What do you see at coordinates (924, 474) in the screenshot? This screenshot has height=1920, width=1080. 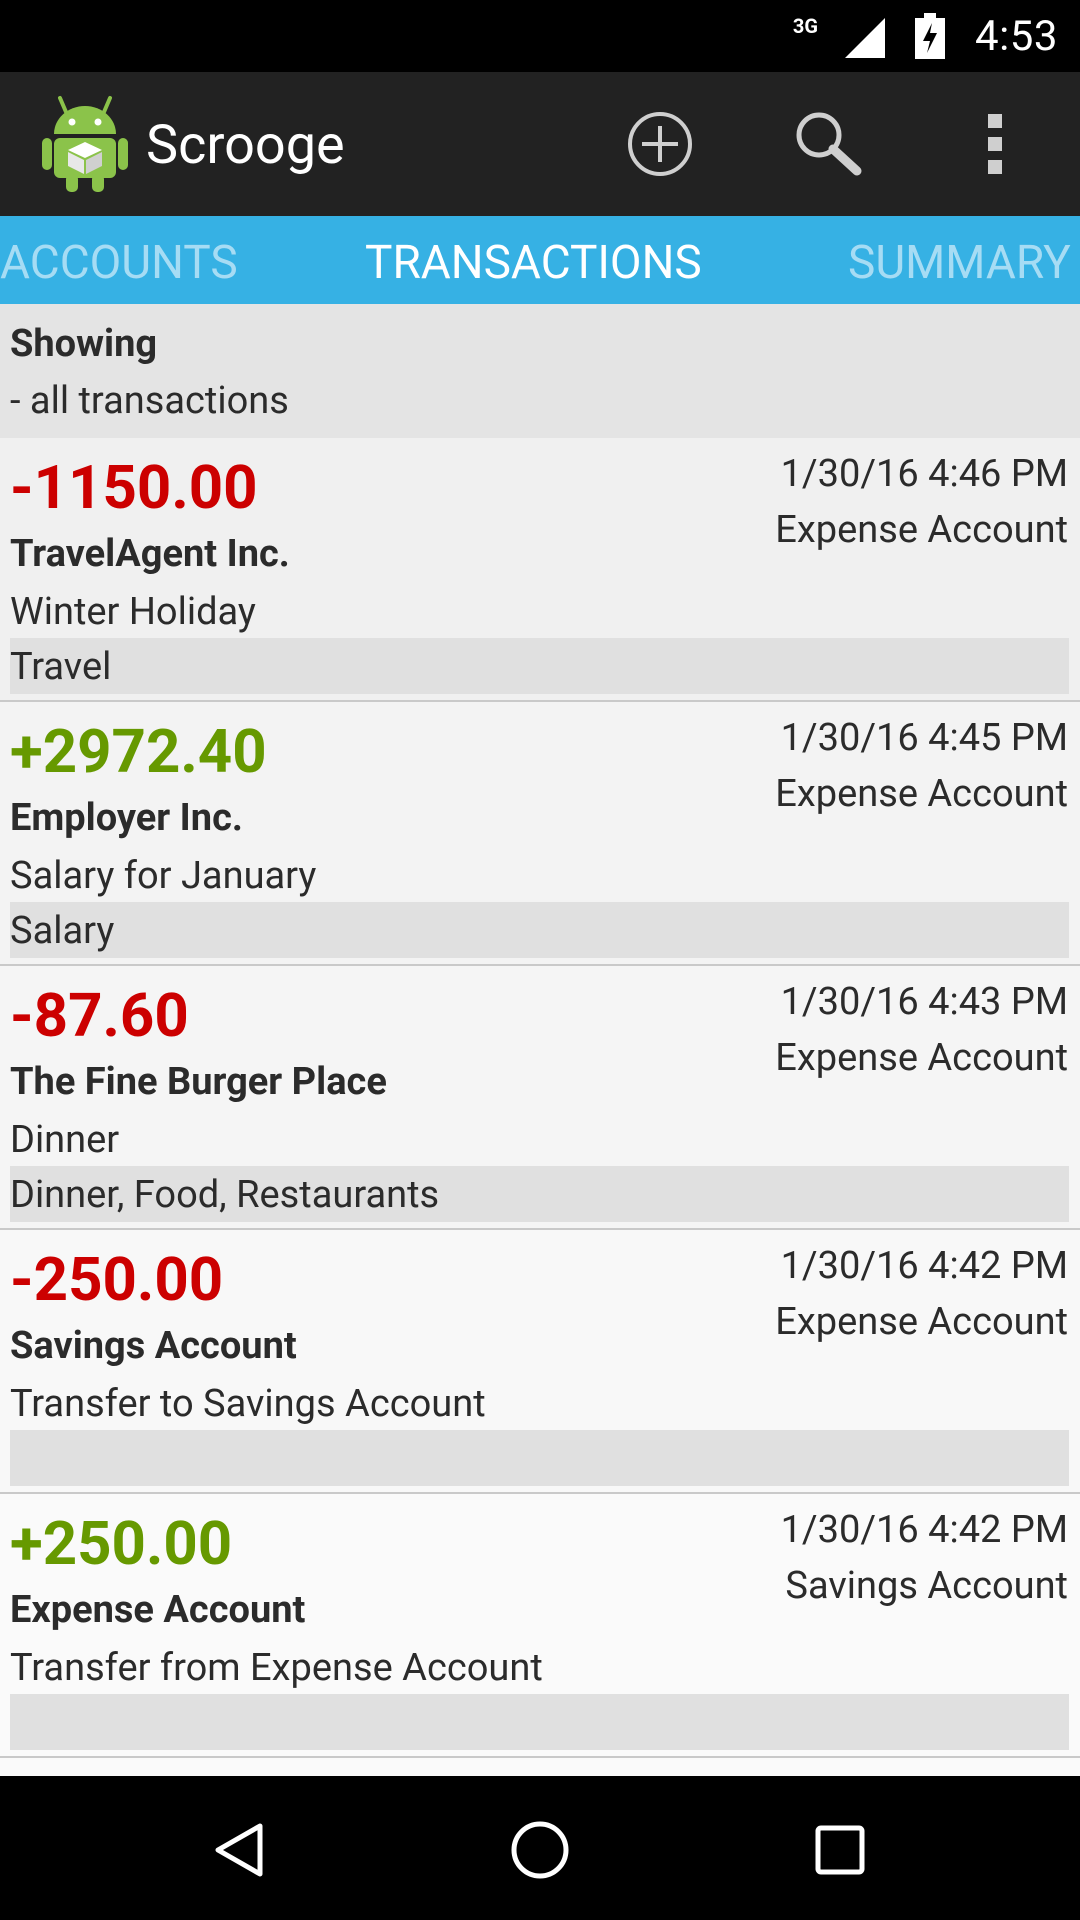 I see `transaction-datetime: 1/30/16 4:46 PM` at bounding box center [924, 474].